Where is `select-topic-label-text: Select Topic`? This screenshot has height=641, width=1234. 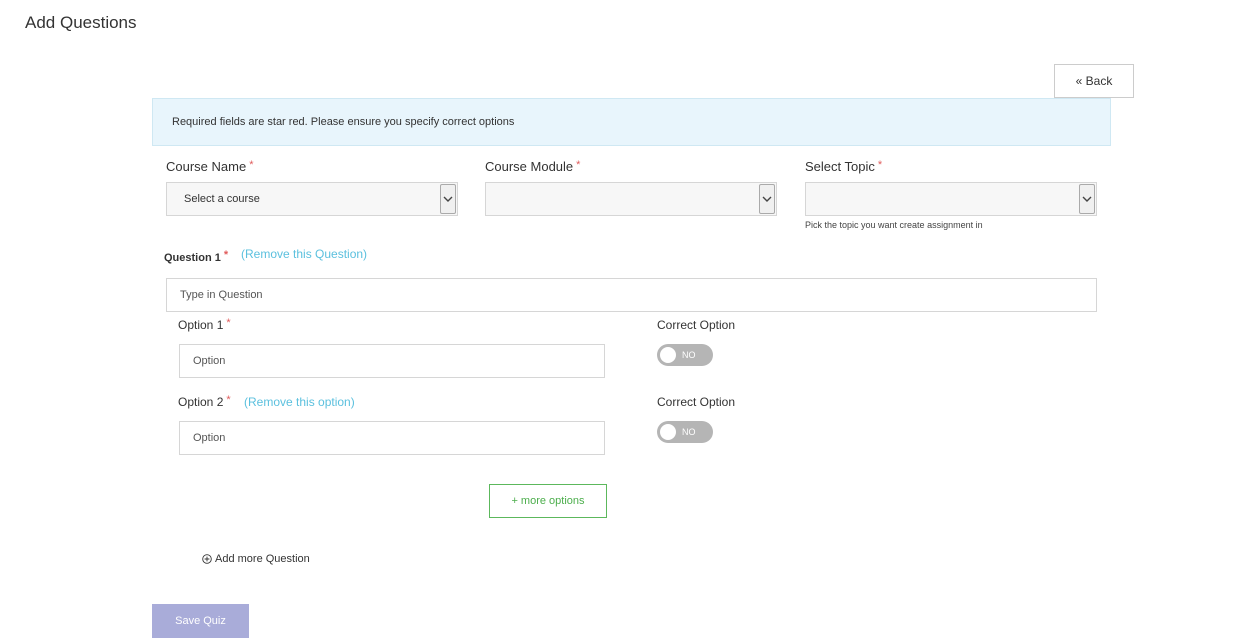
select-topic-label-text: Select Topic is located at coordinates (840, 166).